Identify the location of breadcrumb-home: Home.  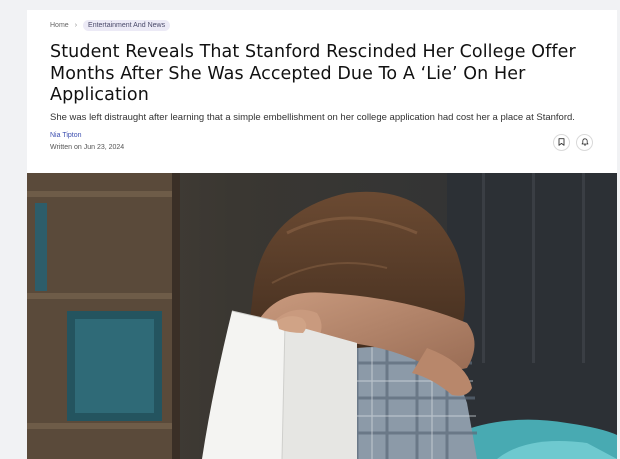
(59, 25).